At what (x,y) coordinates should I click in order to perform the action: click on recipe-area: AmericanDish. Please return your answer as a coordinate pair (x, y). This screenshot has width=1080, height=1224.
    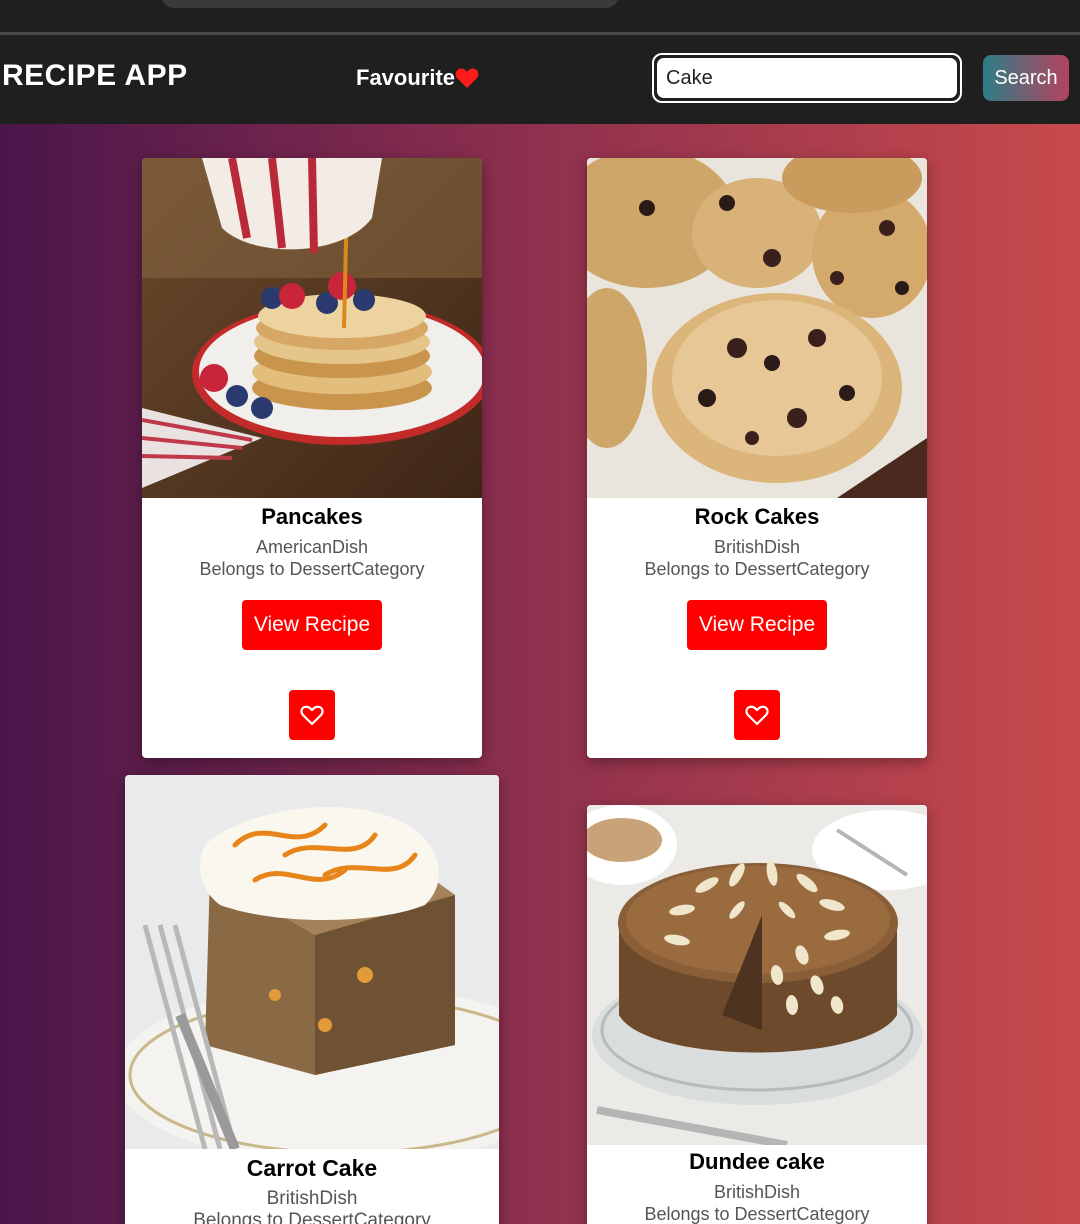
    Looking at the image, I should click on (312, 547).